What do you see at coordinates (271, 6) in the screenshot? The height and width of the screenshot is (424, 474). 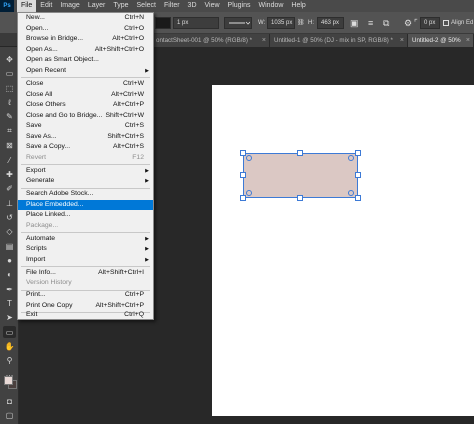 I see `menu-window: Window` at bounding box center [271, 6].